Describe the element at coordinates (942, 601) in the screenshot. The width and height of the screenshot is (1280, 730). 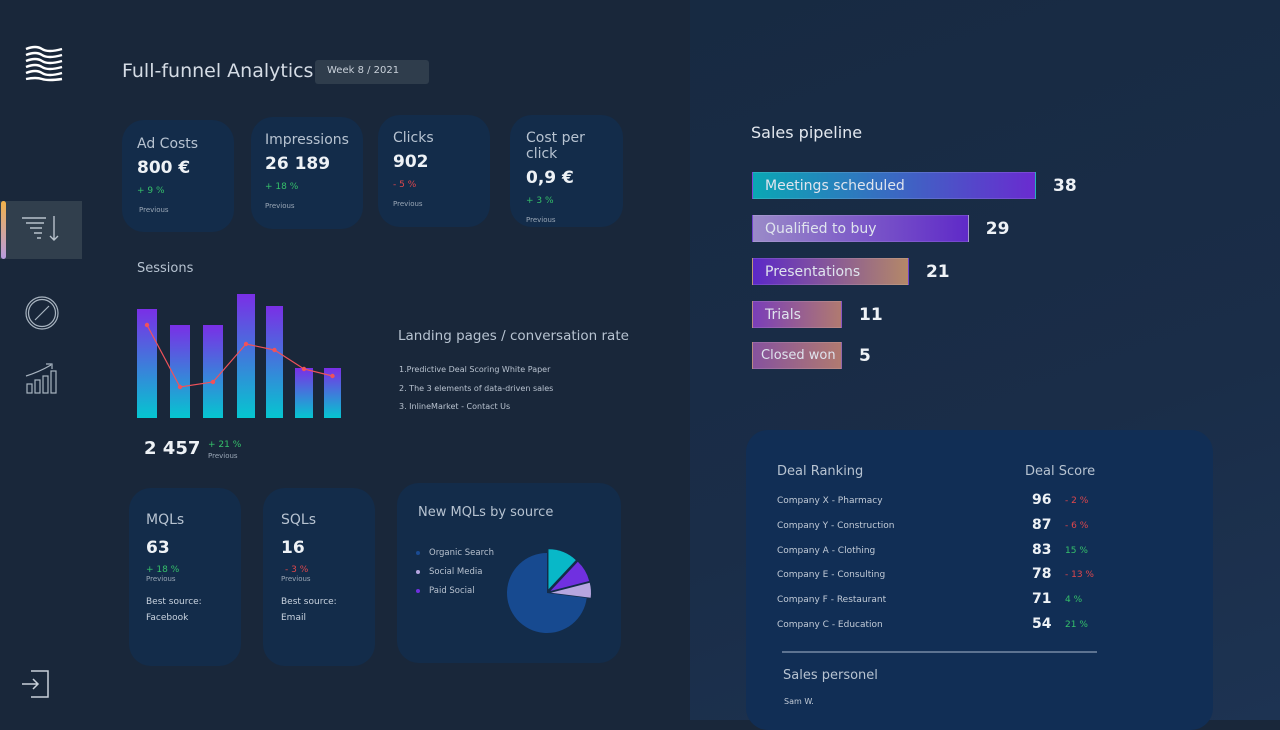
I see `deal-row: Company F - Restaurant 71 4 %` at that location.